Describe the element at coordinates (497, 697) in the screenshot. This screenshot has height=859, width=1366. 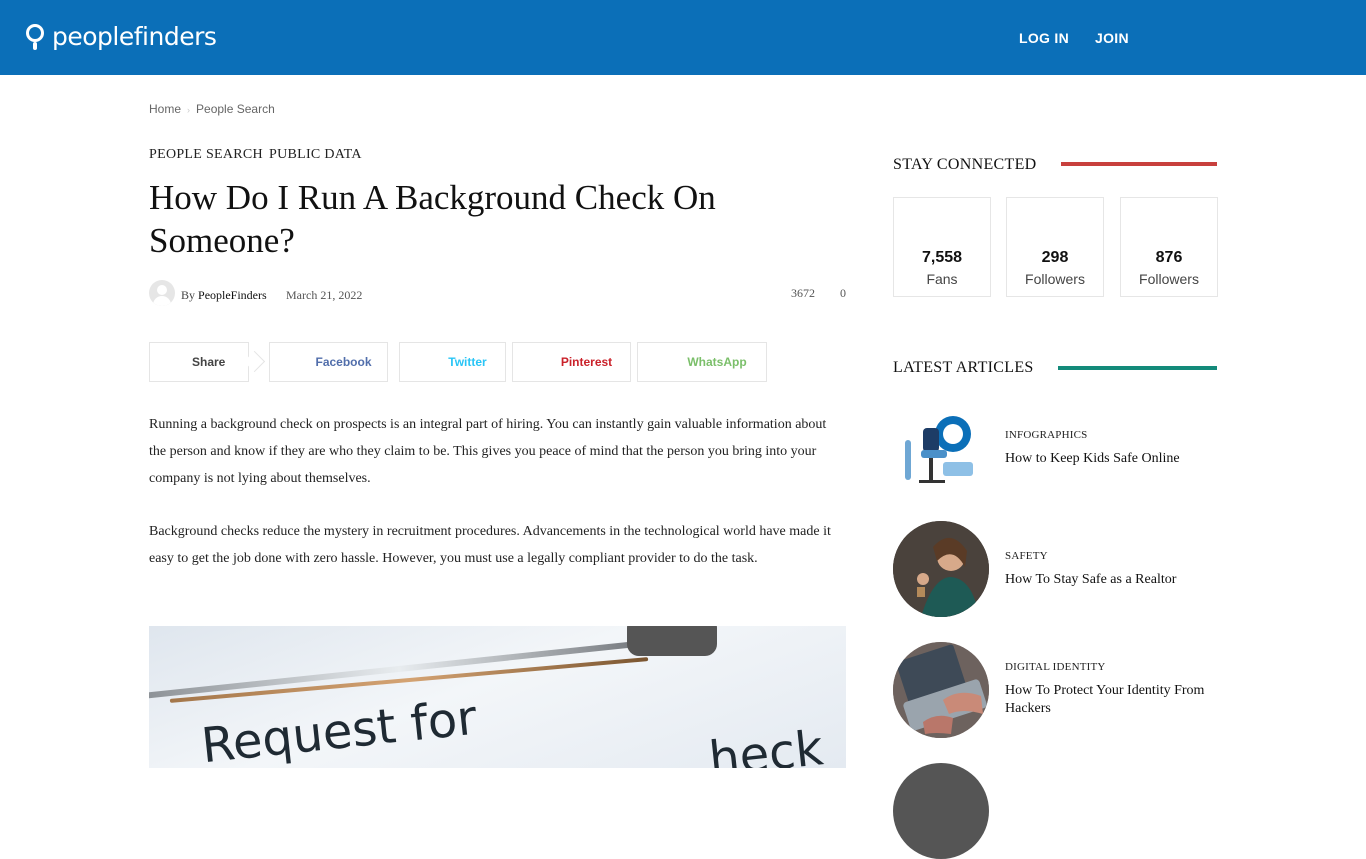
I see `article-hero-image: Request for heck` at that location.